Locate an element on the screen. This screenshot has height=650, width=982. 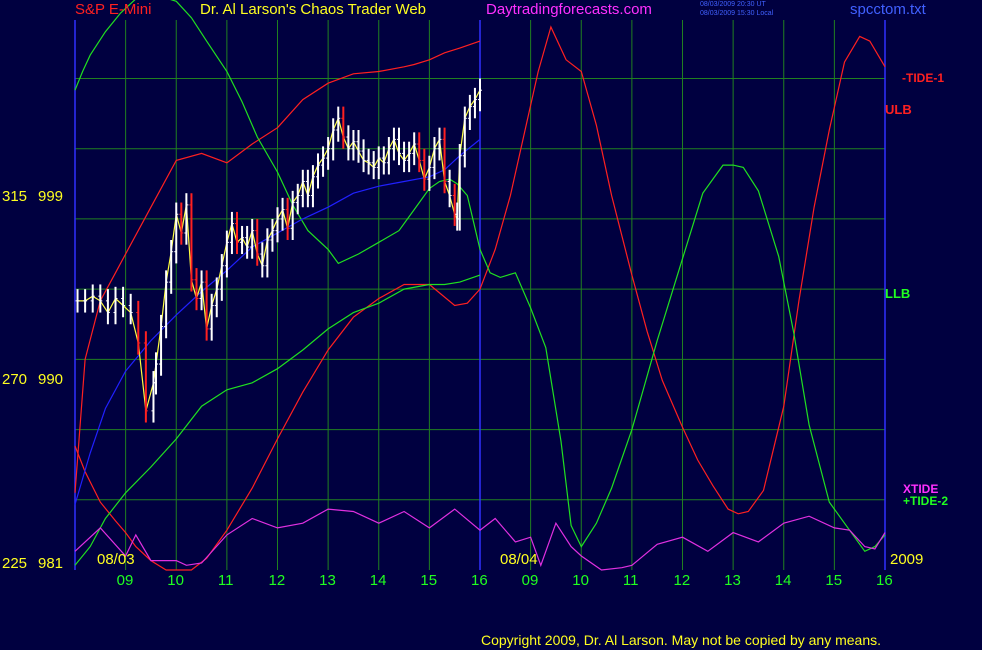
page-title: Dr. Al Larson's Chaos Trader Web is located at coordinates (313, 9).